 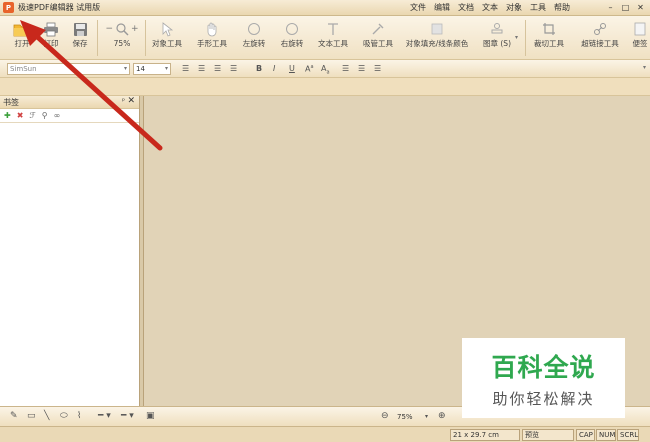 What do you see at coordinates (378, 29) in the screenshot?
I see `eyedropper-icon` at bounding box center [378, 29].